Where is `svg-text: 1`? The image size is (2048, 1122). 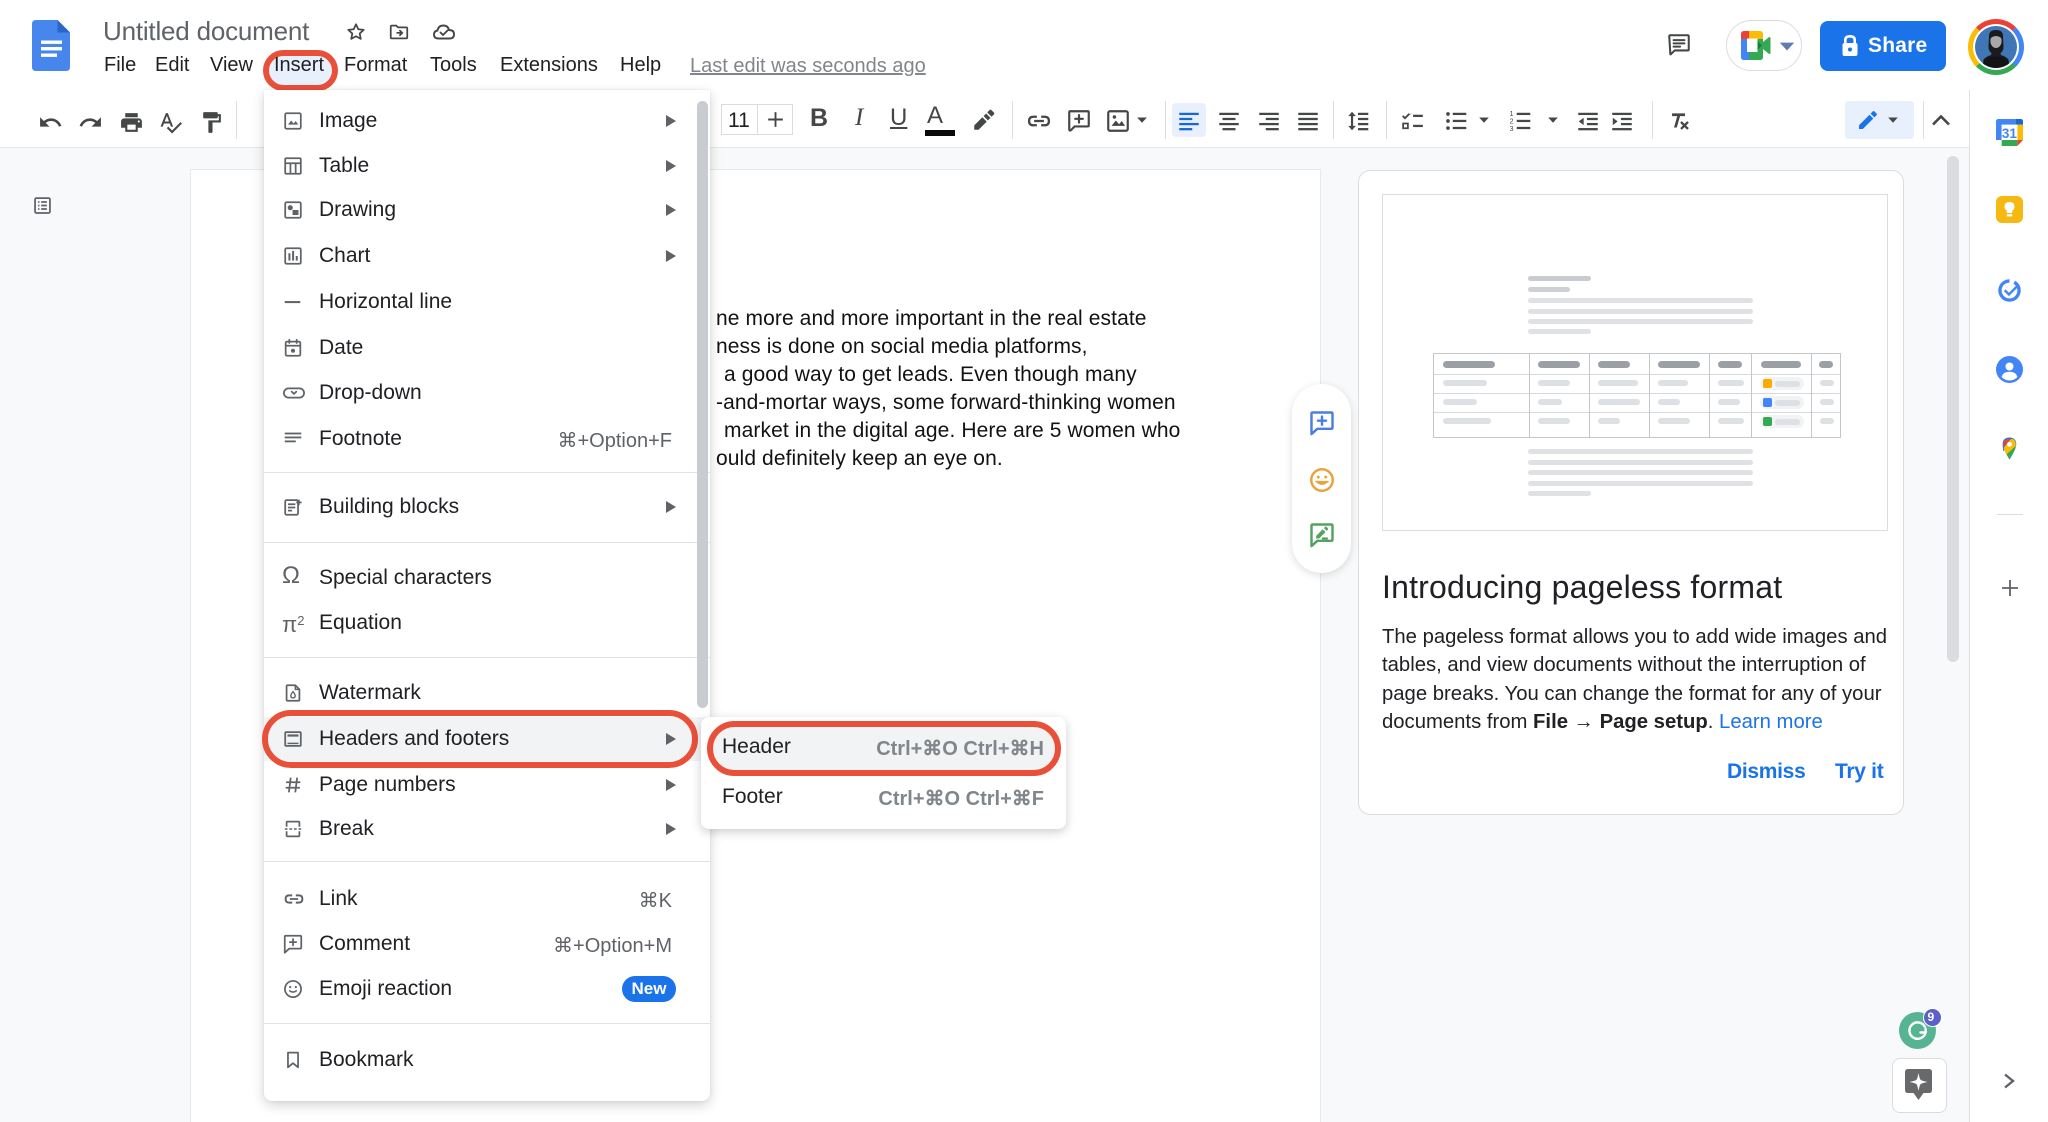
svg-text: 1 is located at coordinates (1512, 114).